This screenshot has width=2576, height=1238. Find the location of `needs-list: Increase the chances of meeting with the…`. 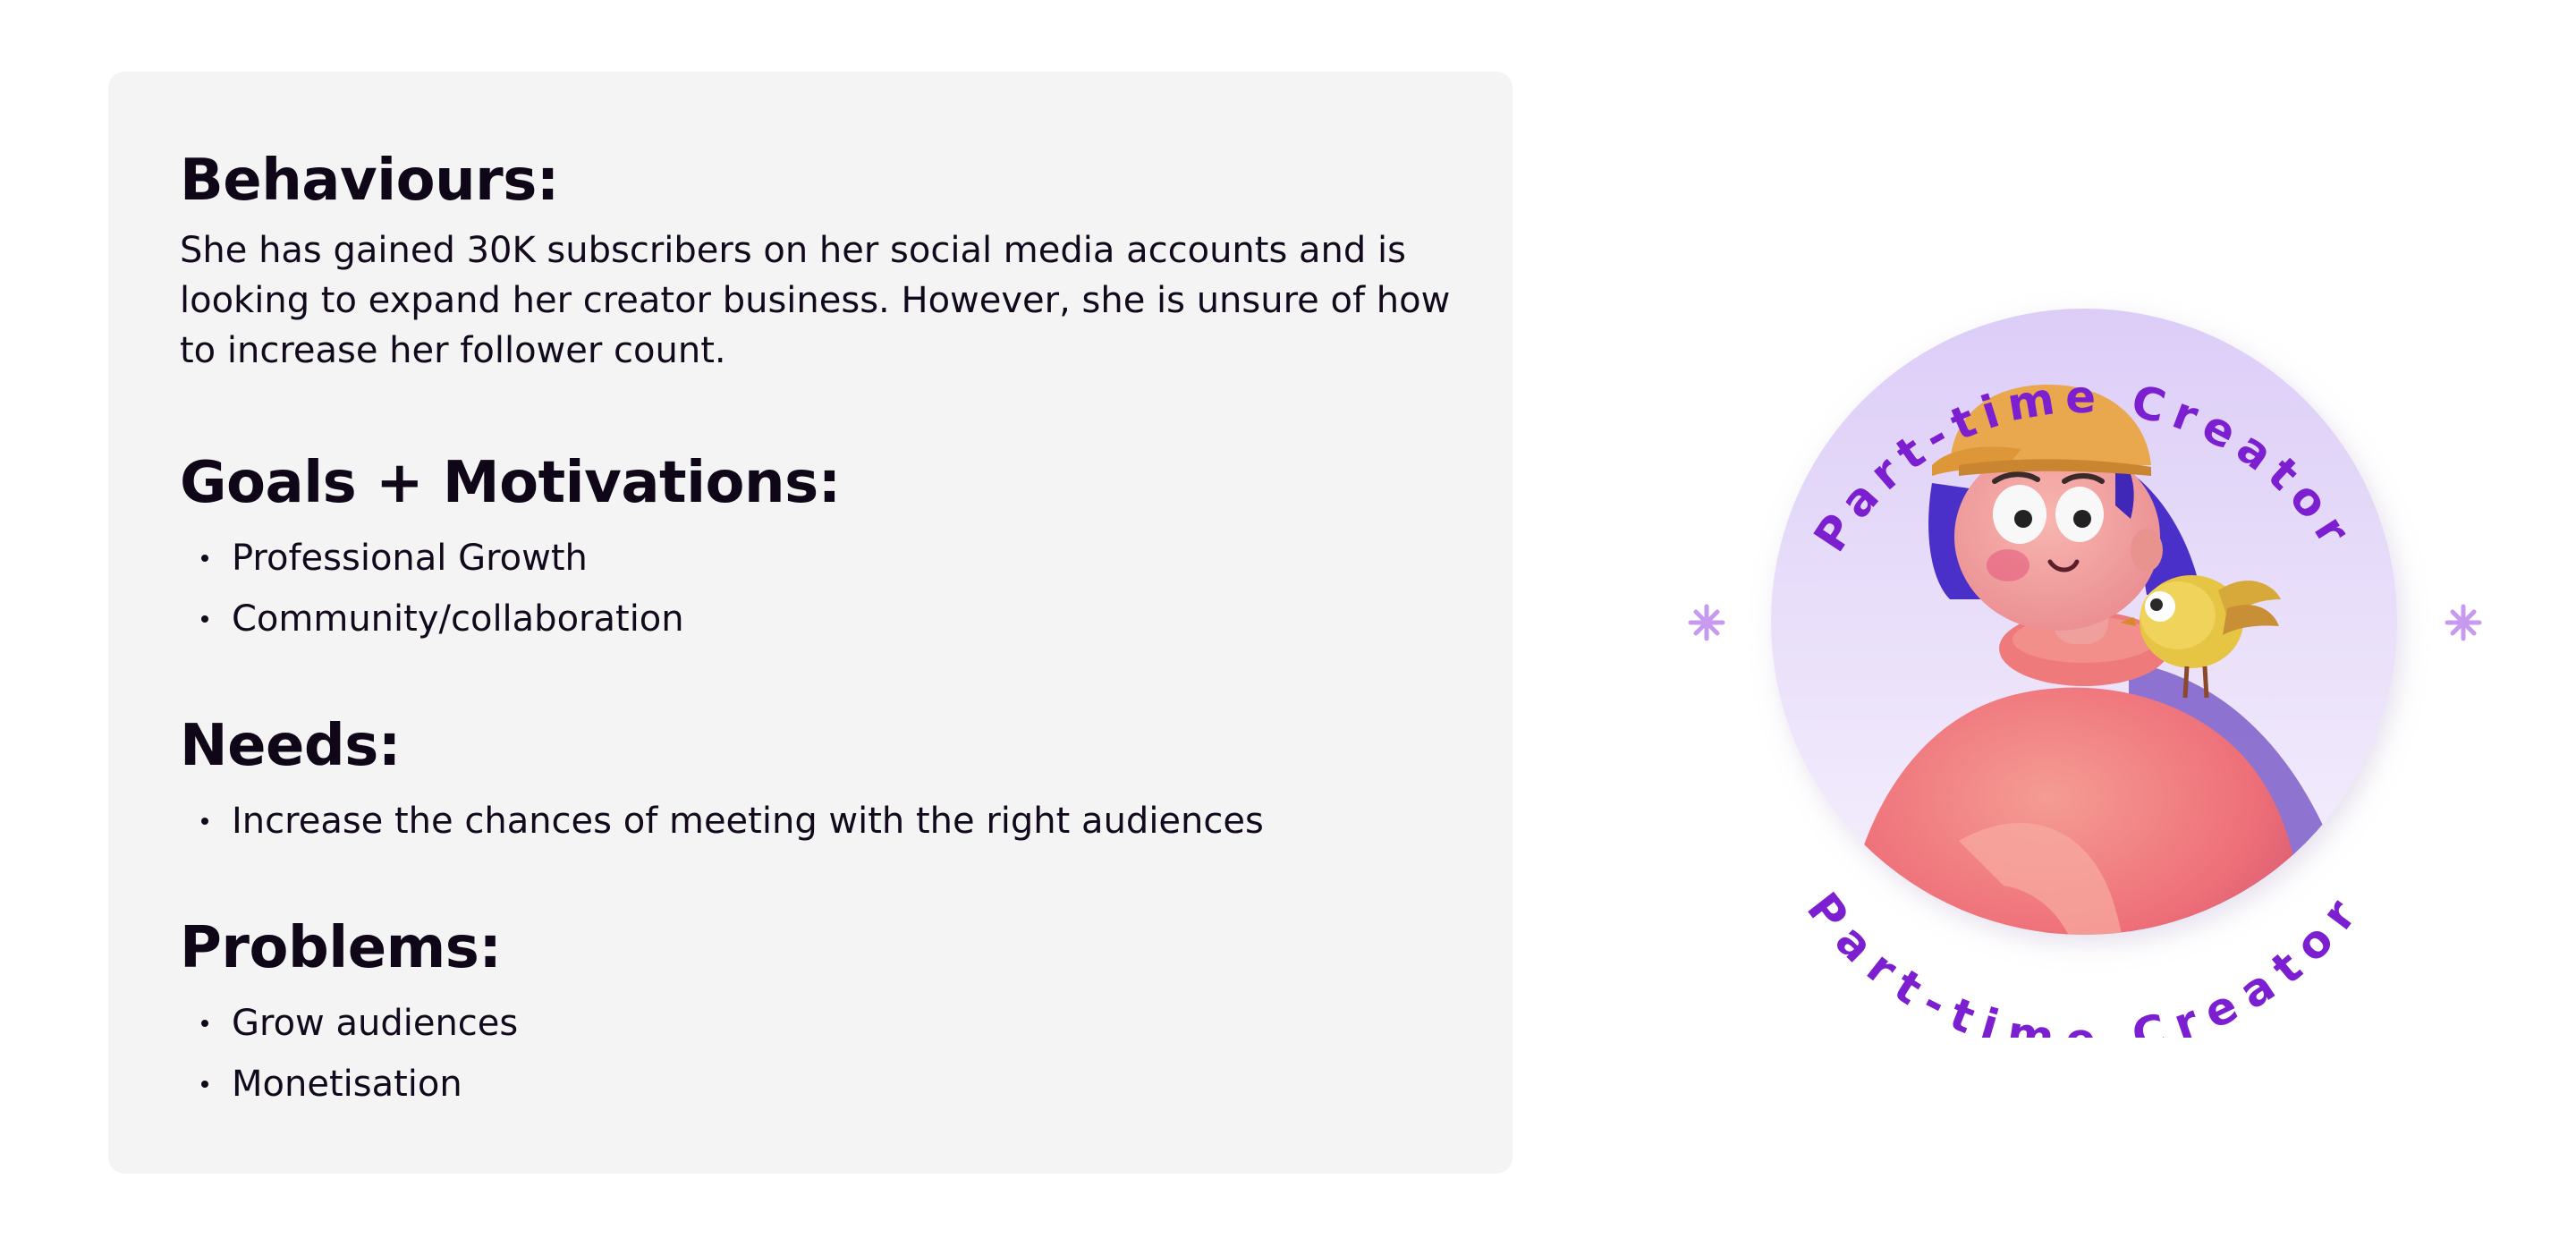

needs-list: Increase the chances of meeting with the… is located at coordinates (722, 821).